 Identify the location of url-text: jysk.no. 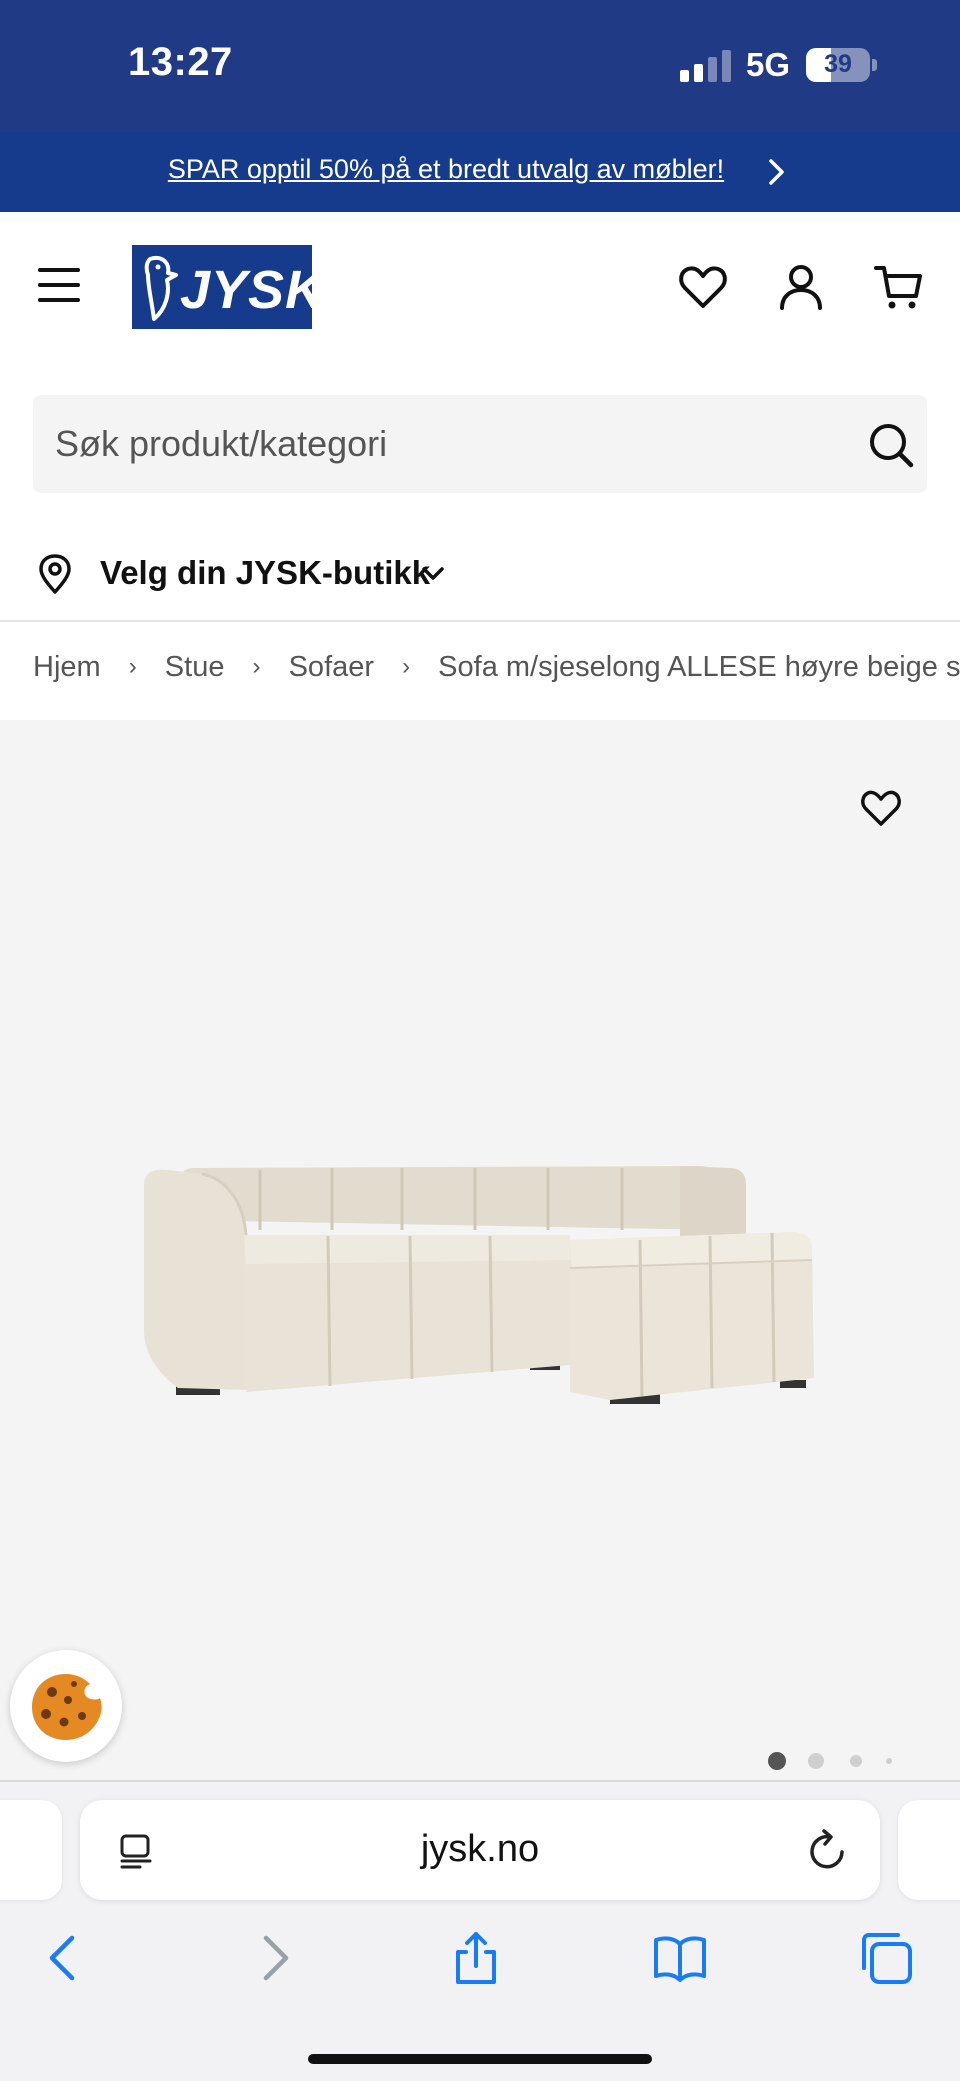
(480, 1849).